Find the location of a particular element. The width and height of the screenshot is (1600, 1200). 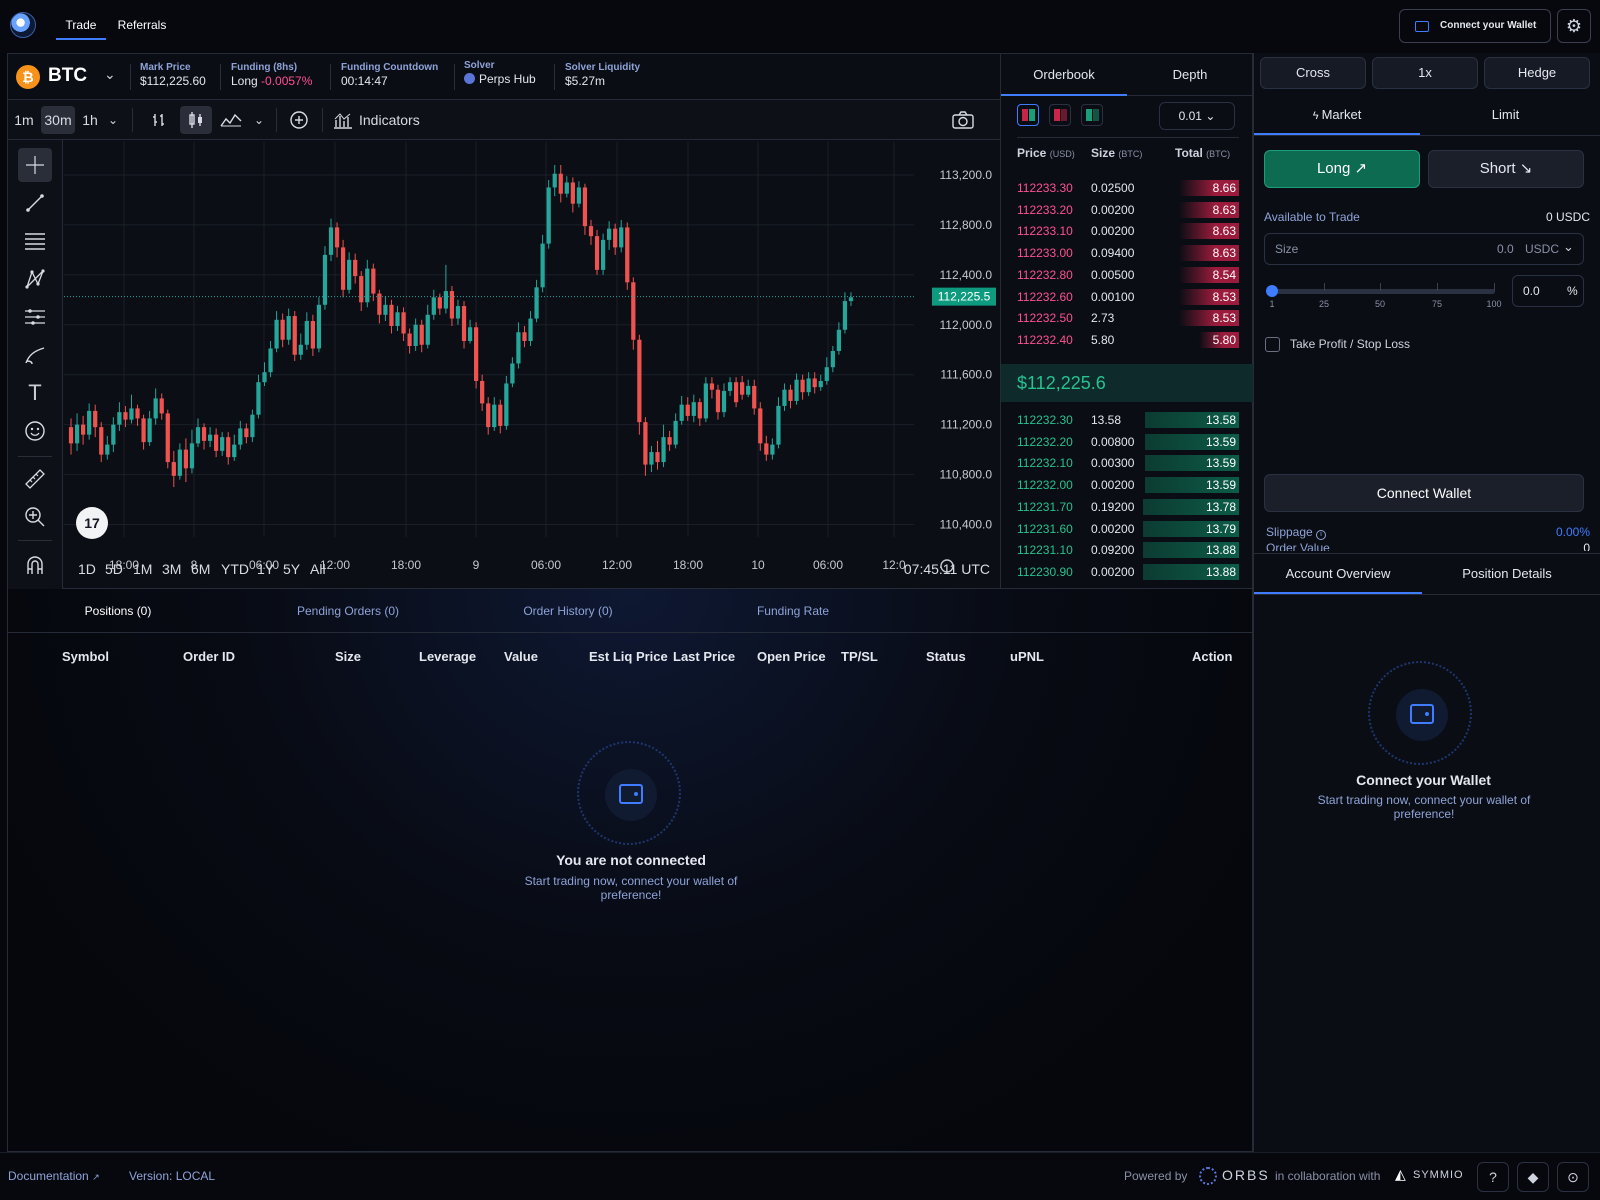

price-step-select: 0.01 ⌄ is located at coordinates (1197, 116).